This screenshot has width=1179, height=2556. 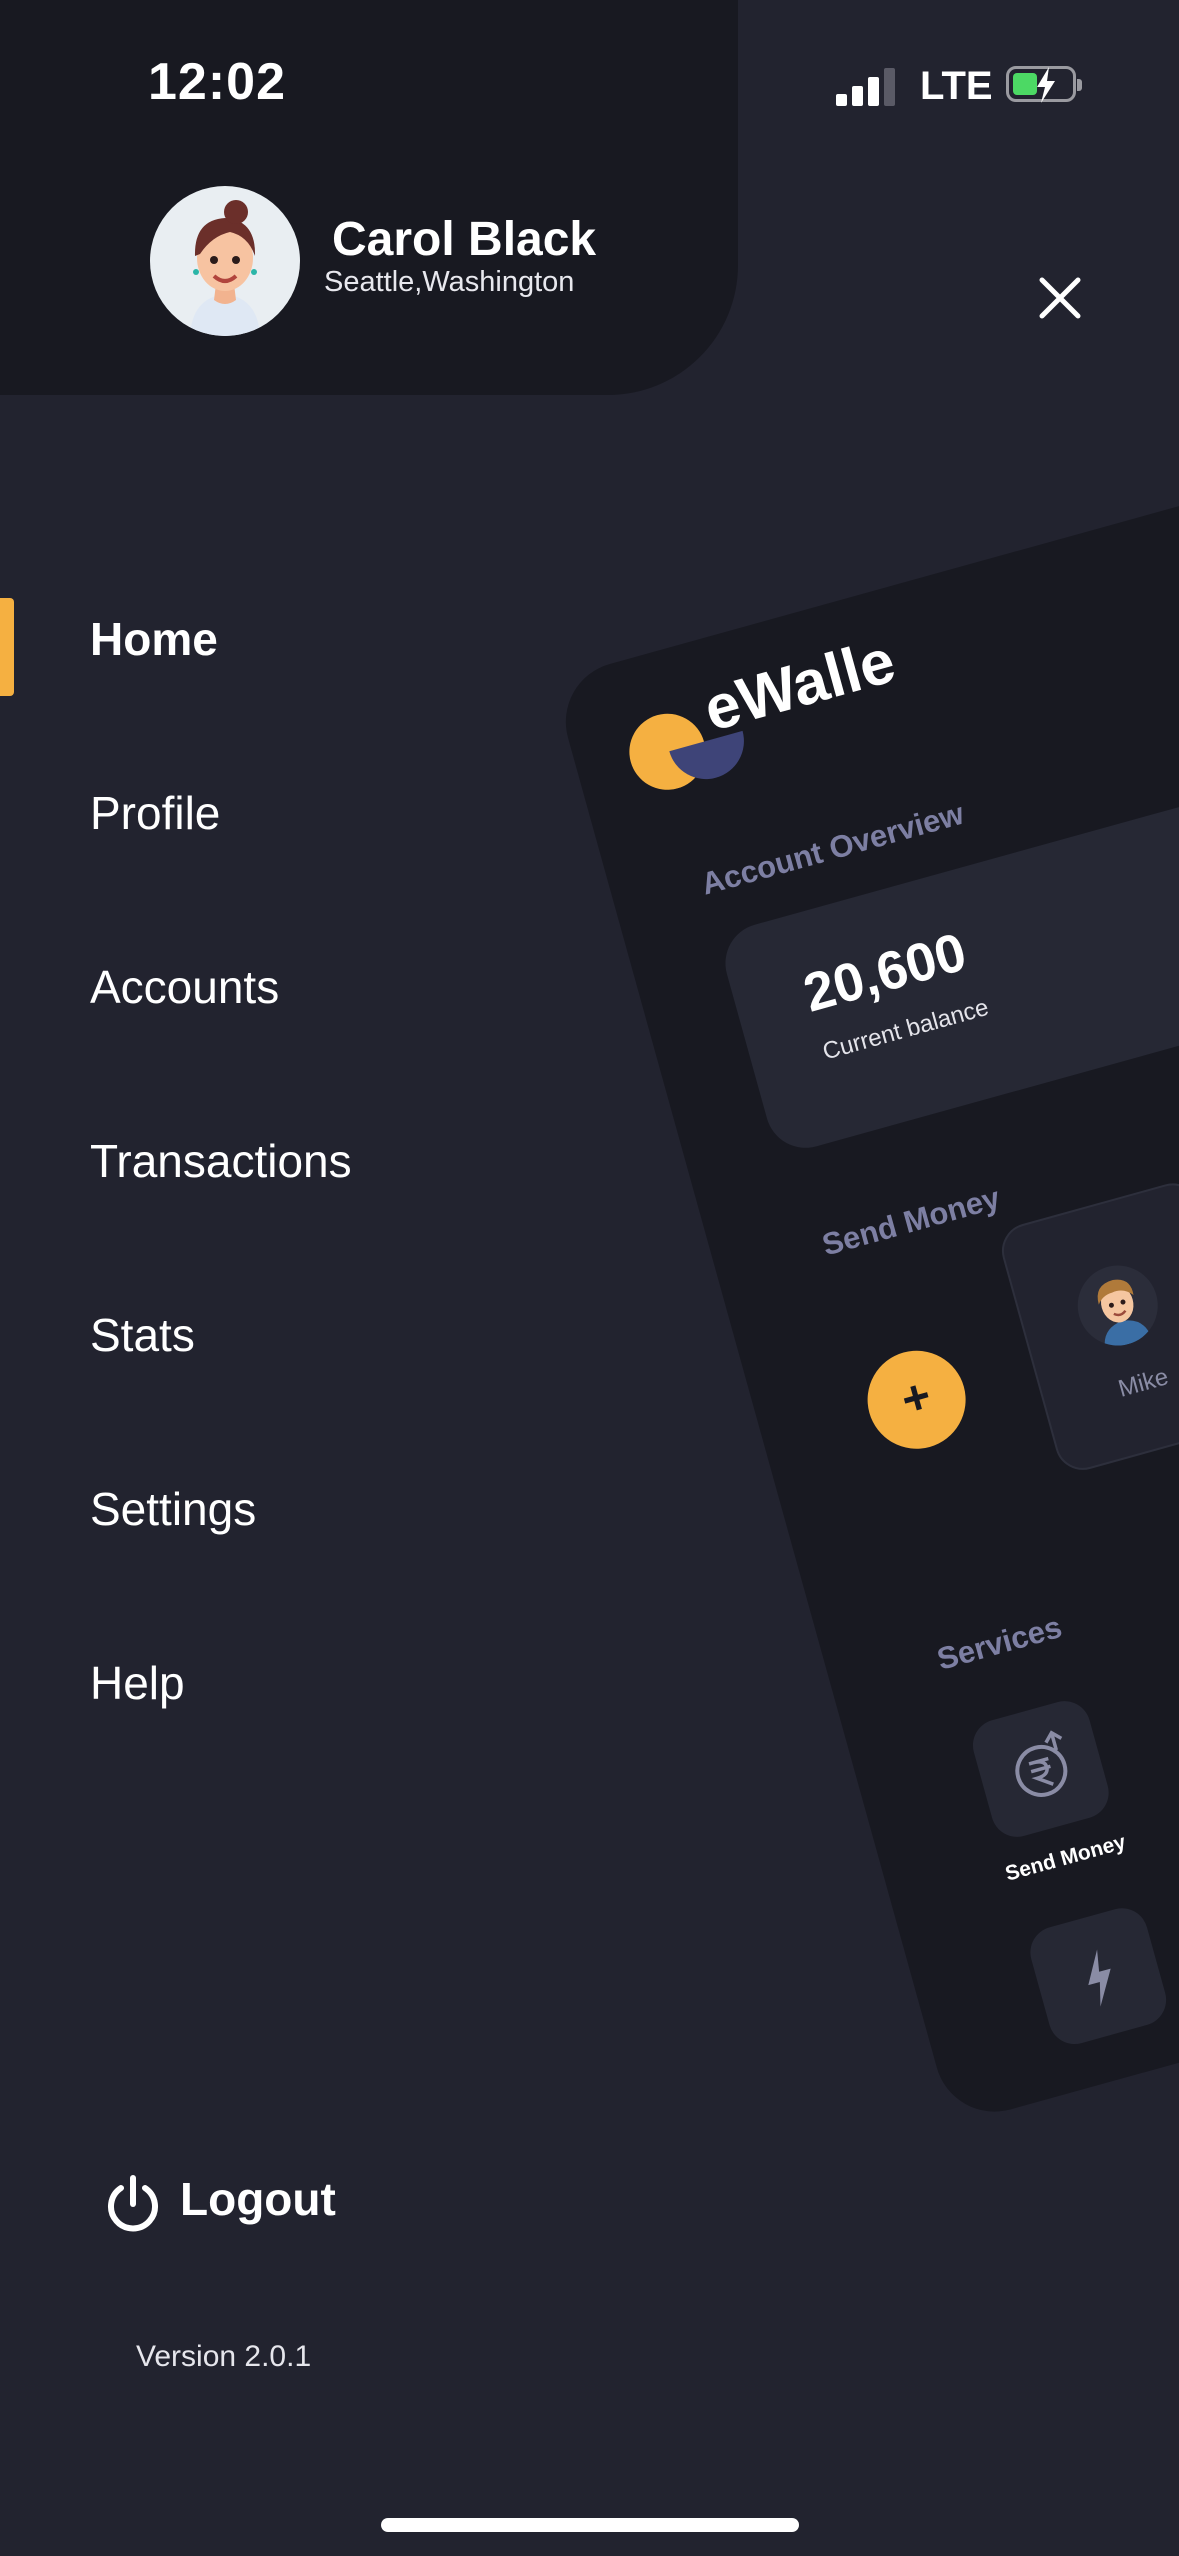 What do you see at coordinates (799, 685) in the screenshot?
I see `brand-name: eWalle` at bounding box center [799, 685].